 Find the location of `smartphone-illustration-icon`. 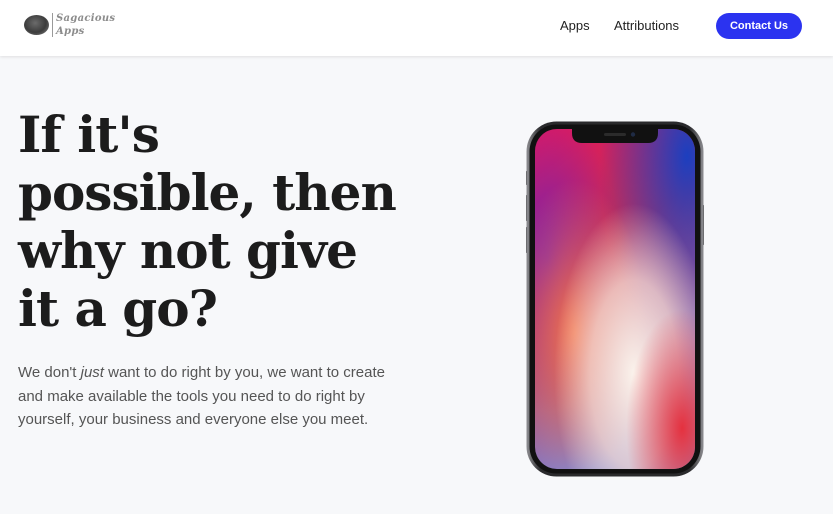

smartphone-illustration-icon is located at coordinates (615, 299).